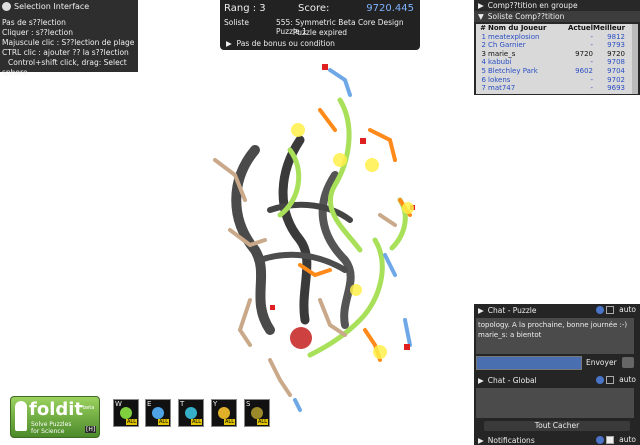 The image size is (640, 445). What do you see at coordinates (526, 16) in the screenshot?
I see `solo-competition-label: Soliste Comp??tition` at bounding box center [526, 16].